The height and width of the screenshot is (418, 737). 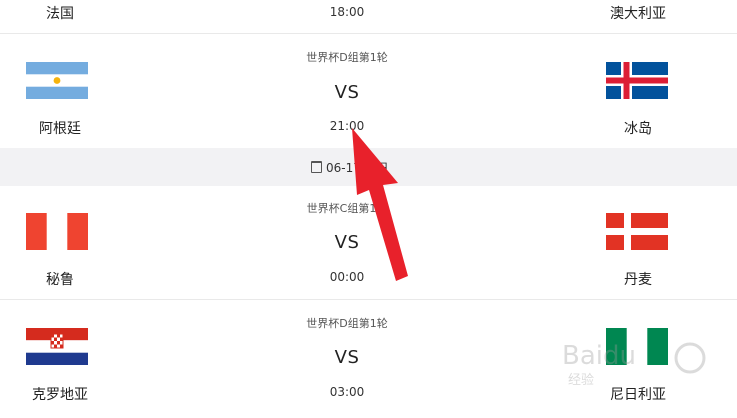 I want to click on croatia-flag-icon, so click(x=57, y=346).